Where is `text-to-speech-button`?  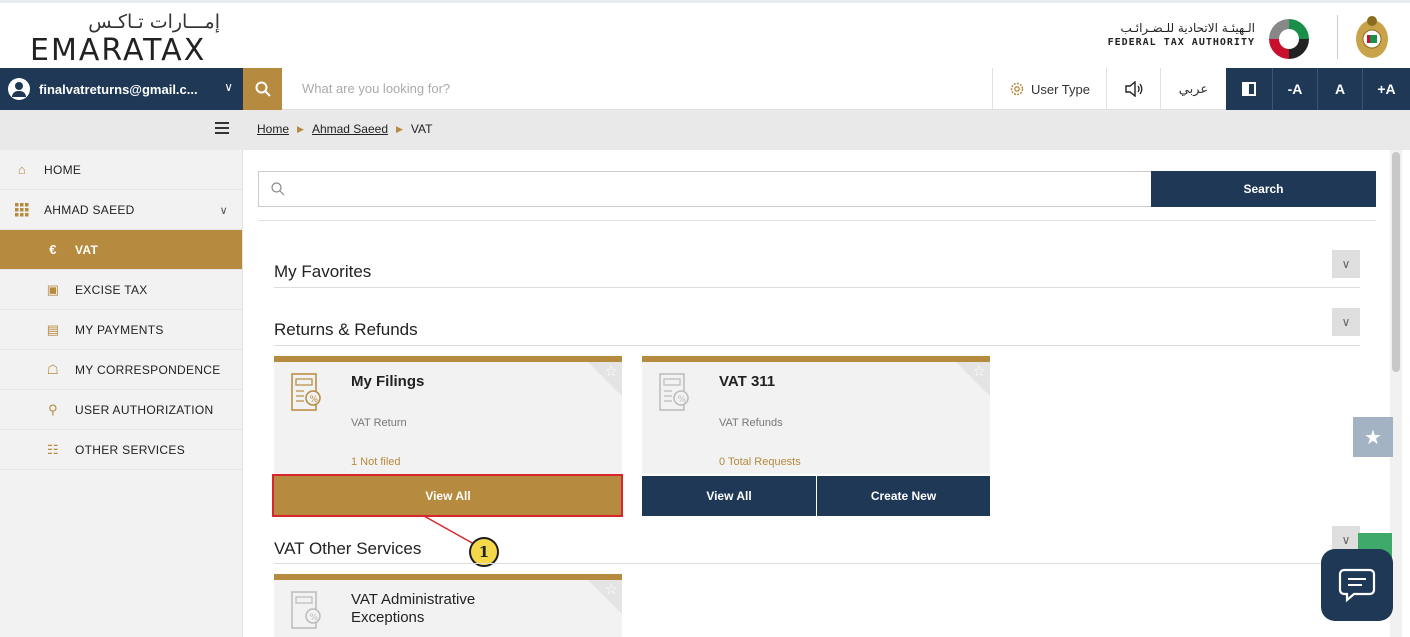
text-to-speech-button is located at coordinates (1133, 89).